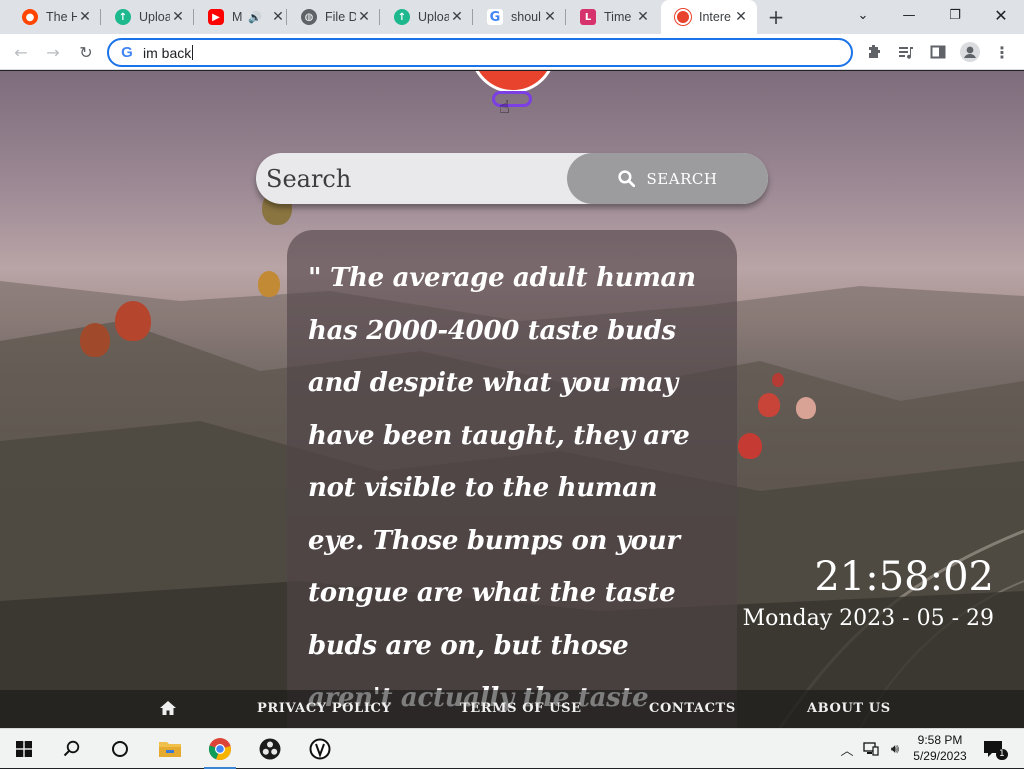  What do you see at coordinates (955, 15) in the screenshot?
I see `restore-icon: ❐` at bounding box center [955, 15].